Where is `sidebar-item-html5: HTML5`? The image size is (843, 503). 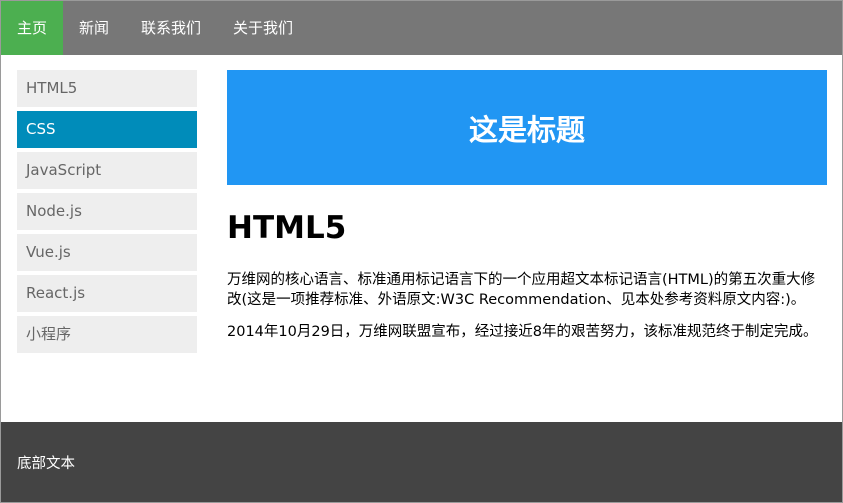 sidebar-item-html5: HTML5 is located at coordinates (107, 88).